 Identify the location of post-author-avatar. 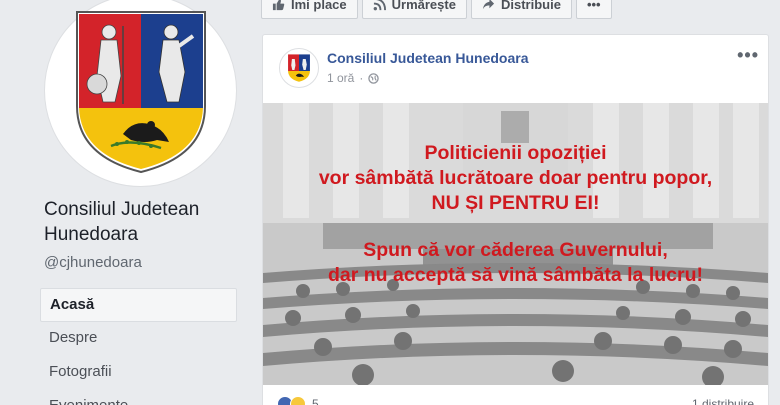
(299, 68).